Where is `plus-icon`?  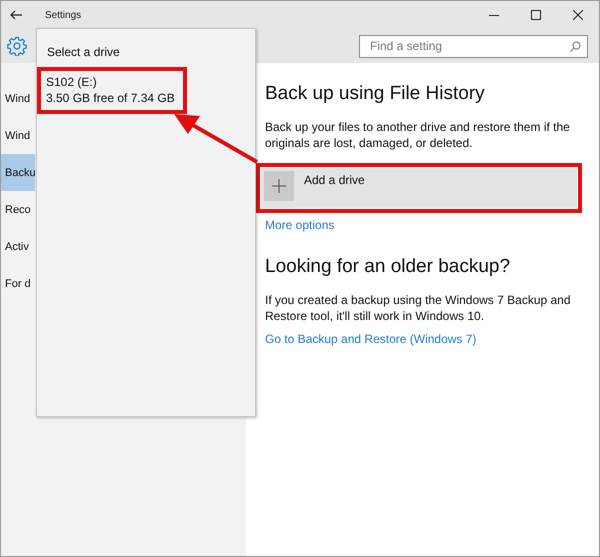
plus-icon is located at coordinates (279, 186).